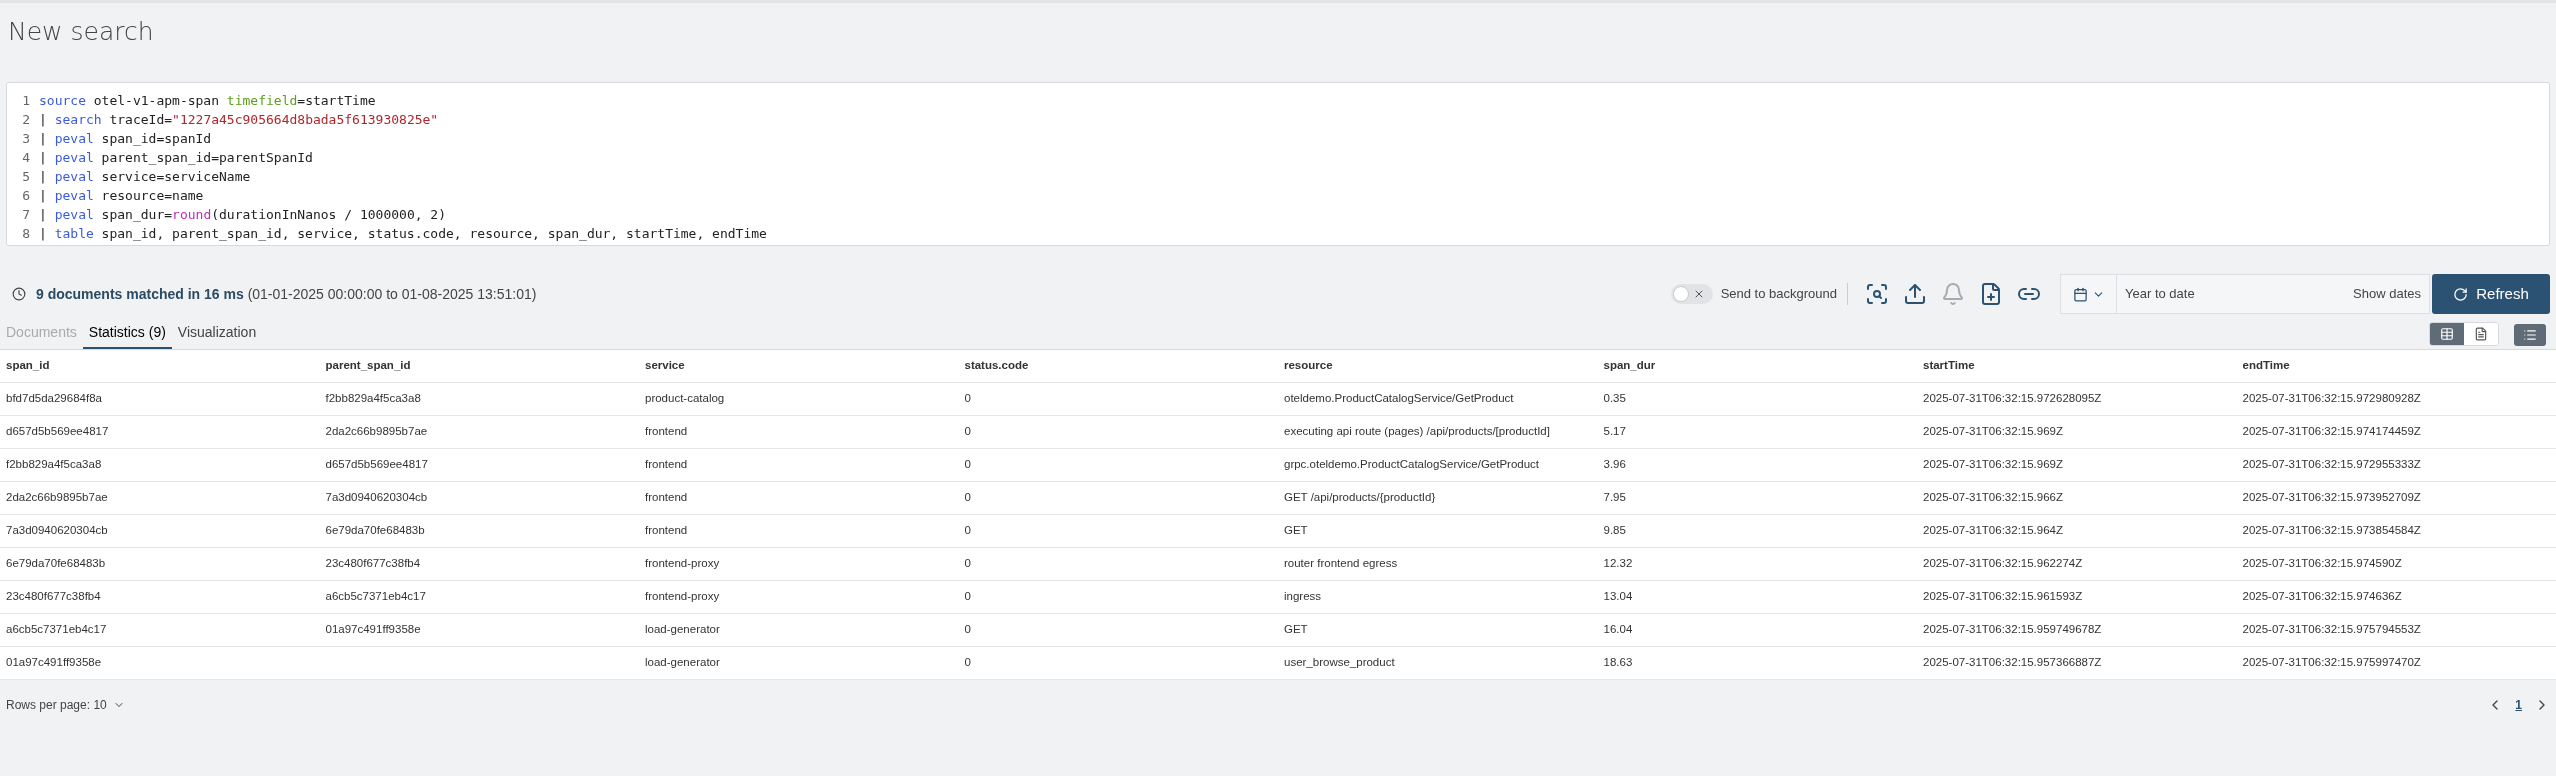 The height and width of the screenshot is (776, 2556). What do you see at coordinates (1993, 498) in the screenshot?
I see `table-cell-text: 2025-07-31T06:32:15.966Z` at bounding box center [1993, 498].